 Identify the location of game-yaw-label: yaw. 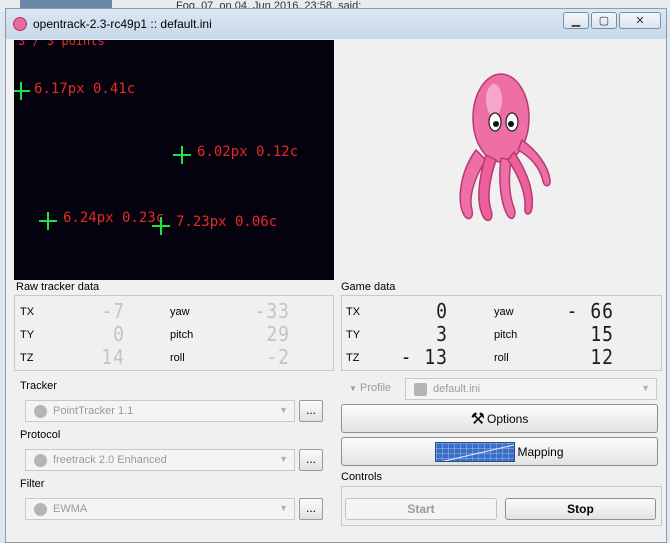
(504, 312).